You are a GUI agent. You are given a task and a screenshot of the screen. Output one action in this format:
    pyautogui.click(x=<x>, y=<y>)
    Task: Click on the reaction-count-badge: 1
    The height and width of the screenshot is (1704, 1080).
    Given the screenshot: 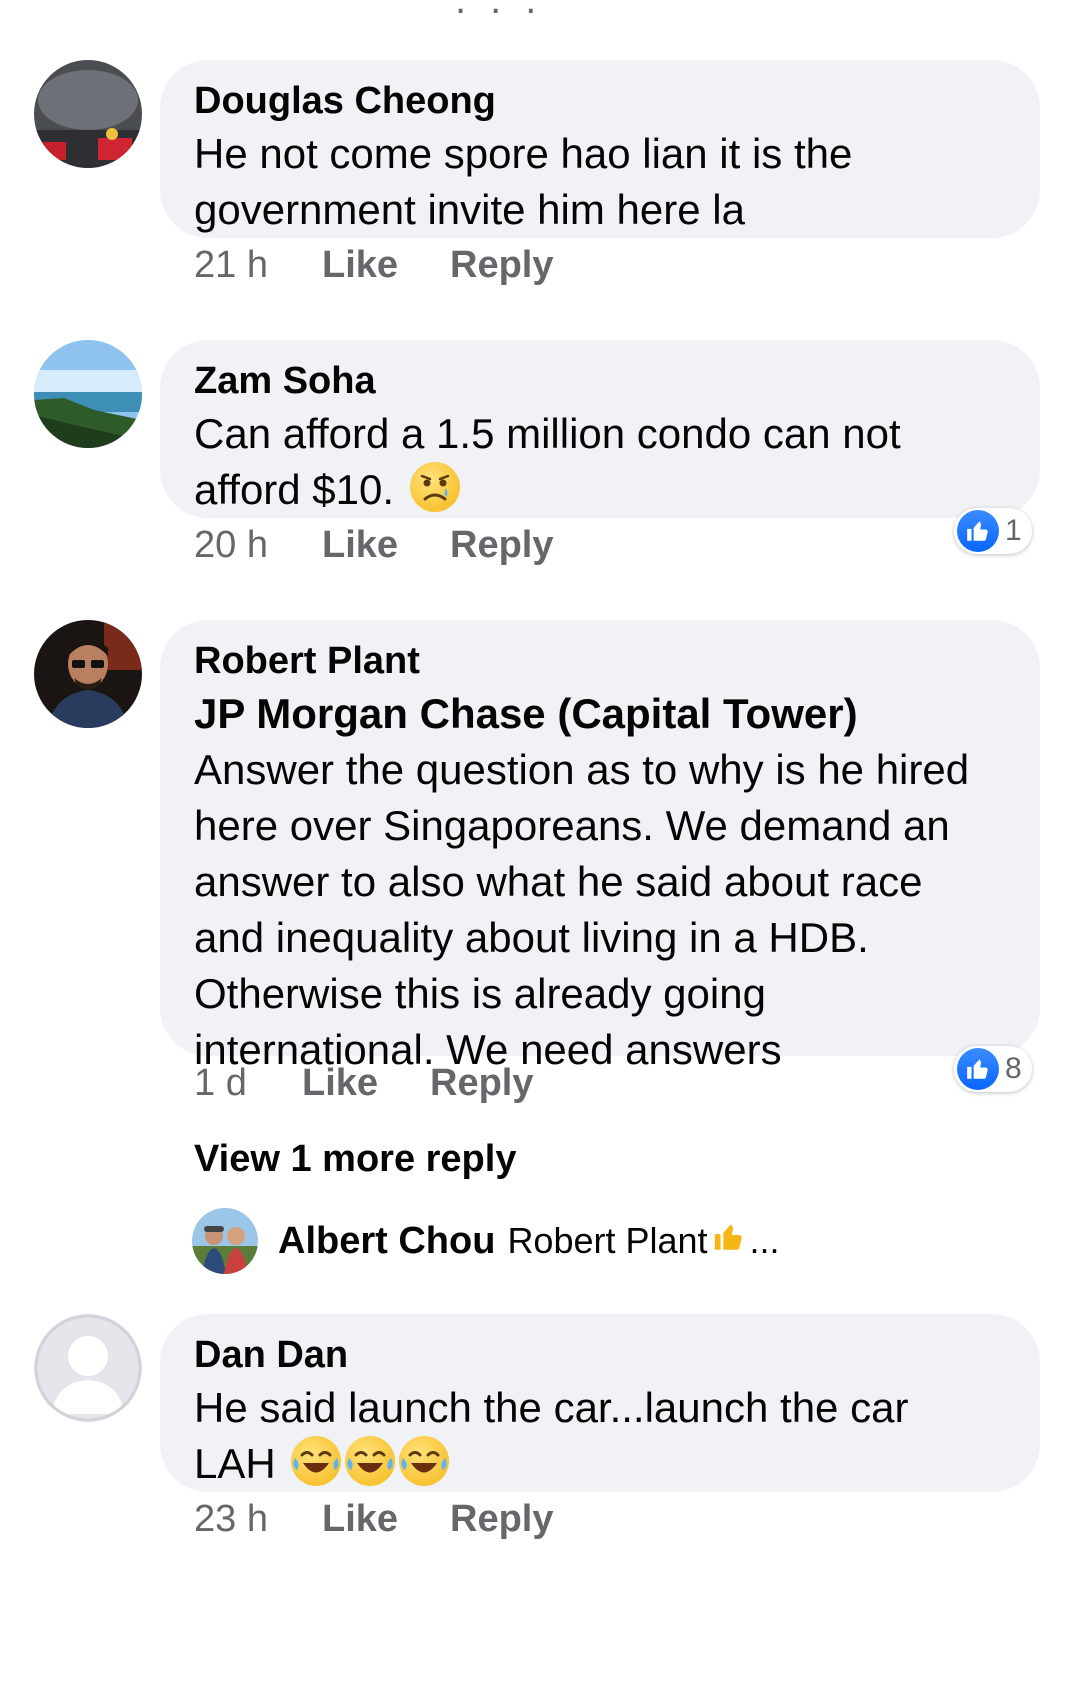 What is the action you would take?
    pyautogui.click(x=993, y=531)
    